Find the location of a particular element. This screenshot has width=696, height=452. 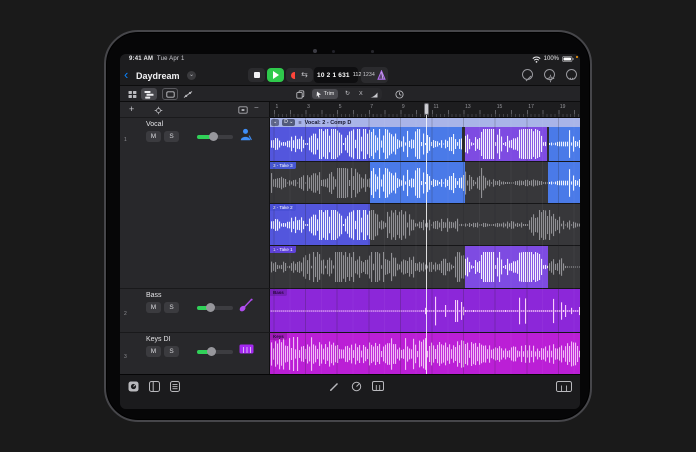

keys-region-label: Keys is located at coordinates (278, 336).